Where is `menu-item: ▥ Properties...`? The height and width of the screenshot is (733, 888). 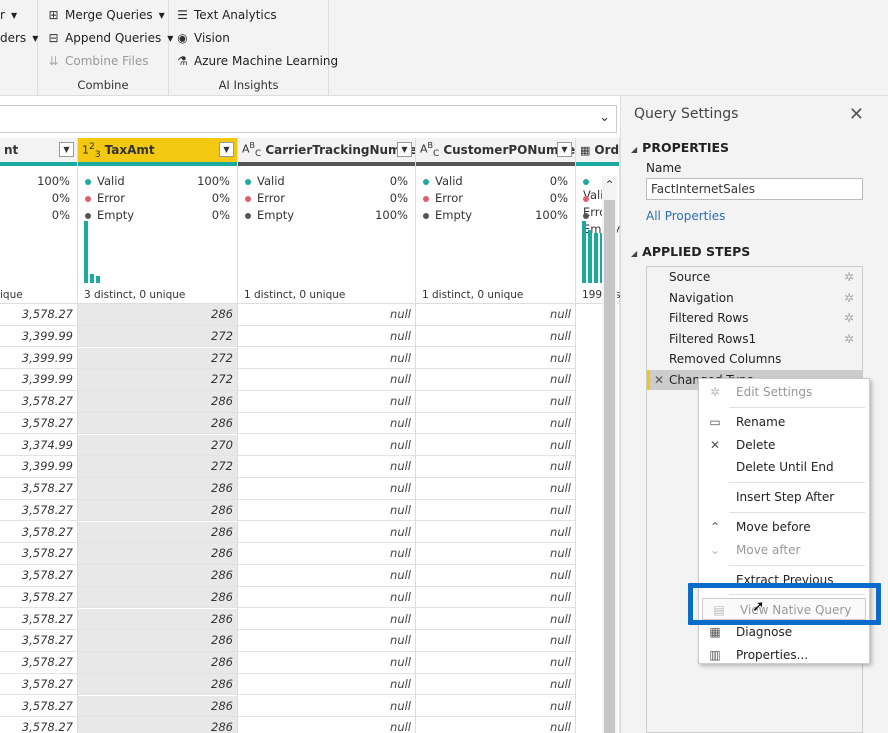
menu-item: ▥ Properties... is located at coordinates (784, 655).